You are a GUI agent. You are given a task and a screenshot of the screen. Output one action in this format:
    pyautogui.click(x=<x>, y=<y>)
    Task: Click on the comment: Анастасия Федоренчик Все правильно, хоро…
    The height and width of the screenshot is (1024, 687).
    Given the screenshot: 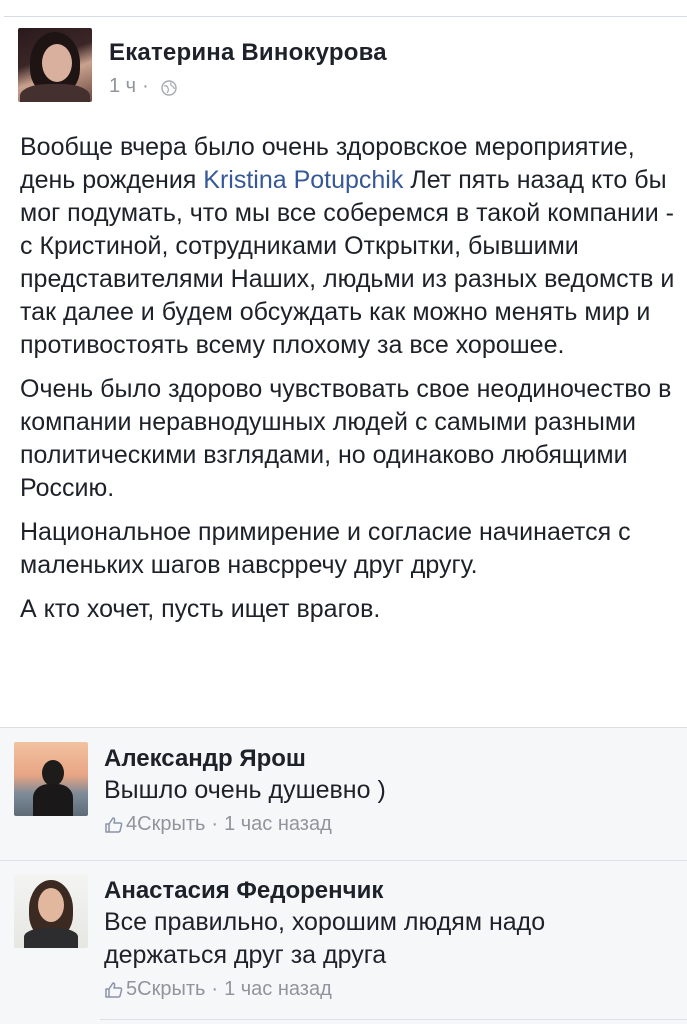 What is the action you would take?
    pyautogui.click(x=339, y=937)
    